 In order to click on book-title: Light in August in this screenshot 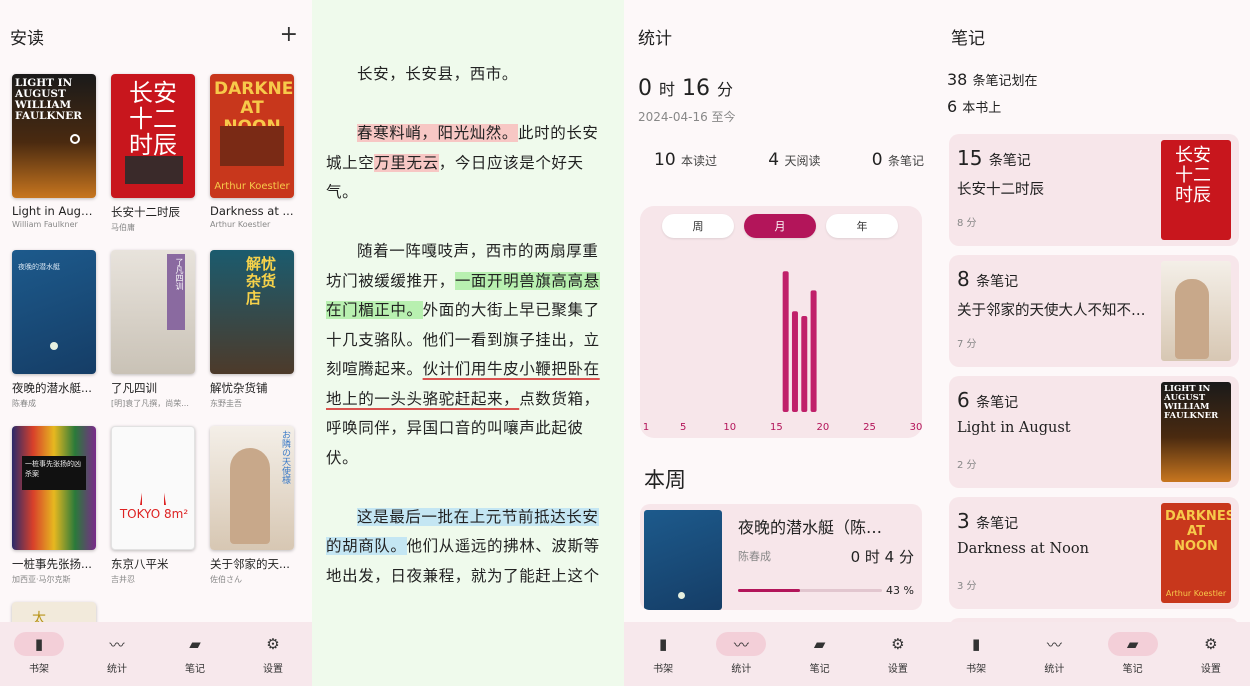, I will do `click(55, 211)`.